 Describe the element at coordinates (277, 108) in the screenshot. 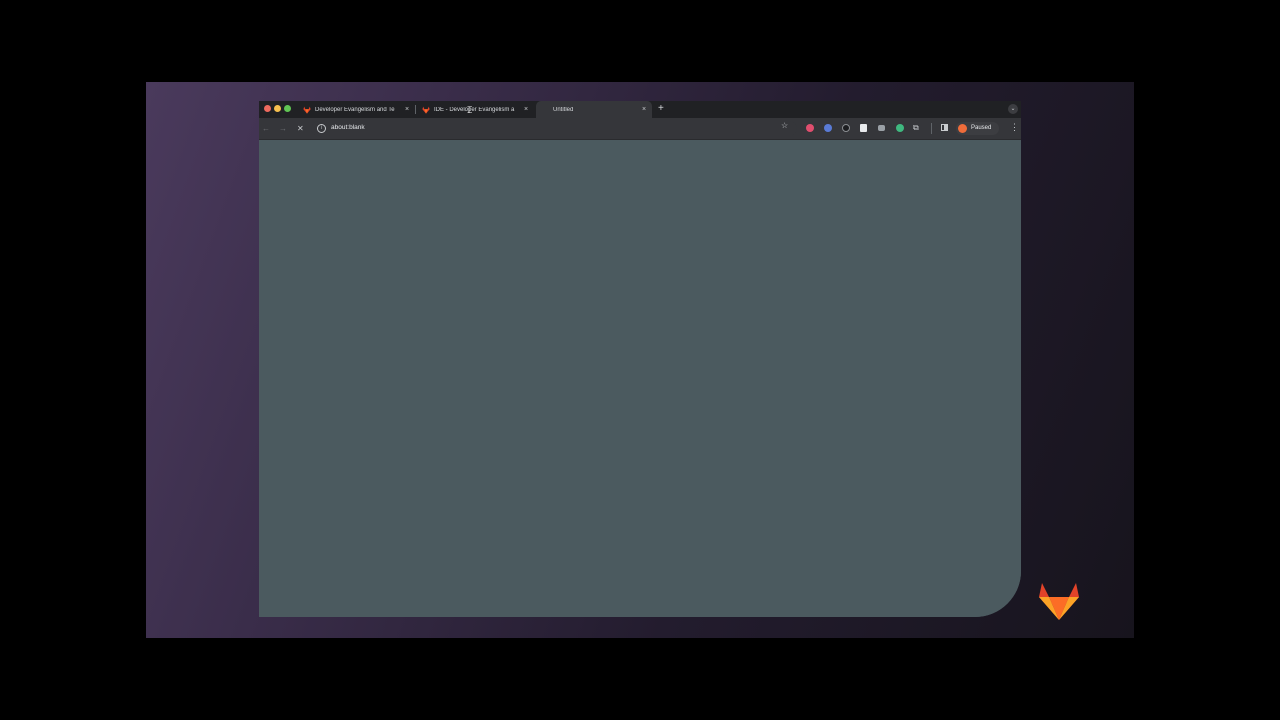

I see `minimize-window-button` at that location.